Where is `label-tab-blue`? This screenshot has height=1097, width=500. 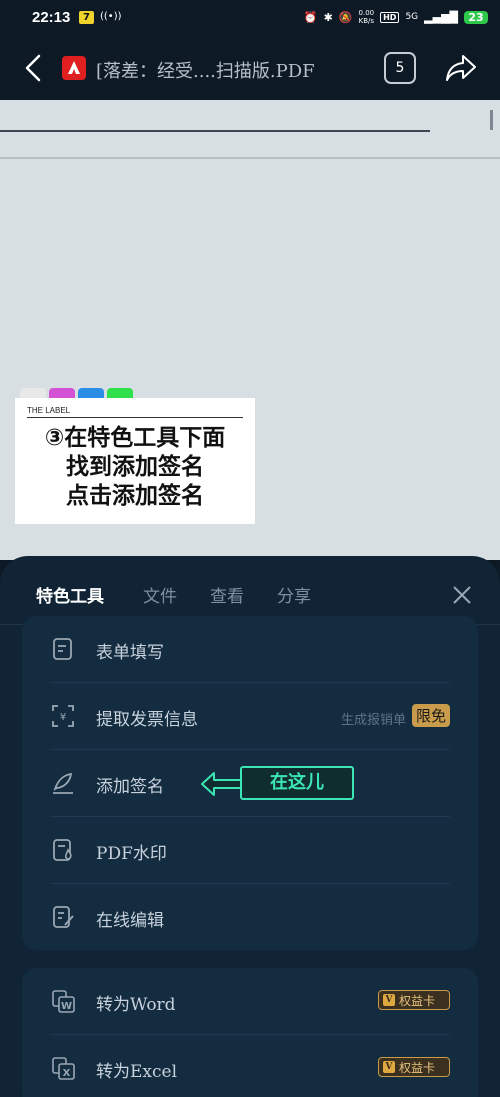
label-tab-blue is located at coordinates (91, 393).